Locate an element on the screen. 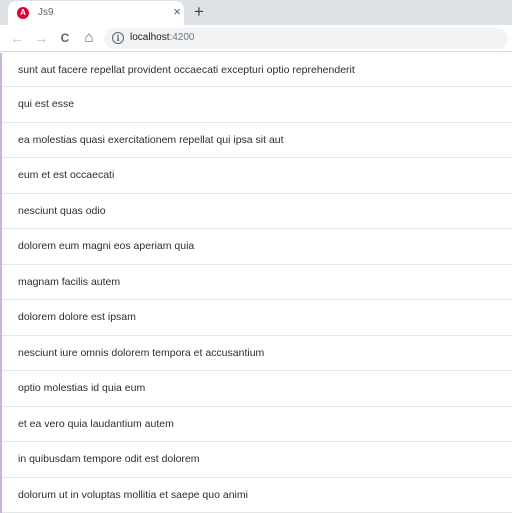 Image resolution: width=512 pixels, height=513 pixels. angular-favicon-icon: A is located at coordinates (23, 13).